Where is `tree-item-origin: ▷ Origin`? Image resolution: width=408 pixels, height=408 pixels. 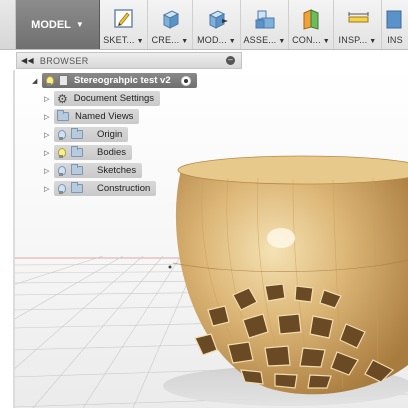 tree-item-origin: ▷ Origin is located at coordinates (86, 134).